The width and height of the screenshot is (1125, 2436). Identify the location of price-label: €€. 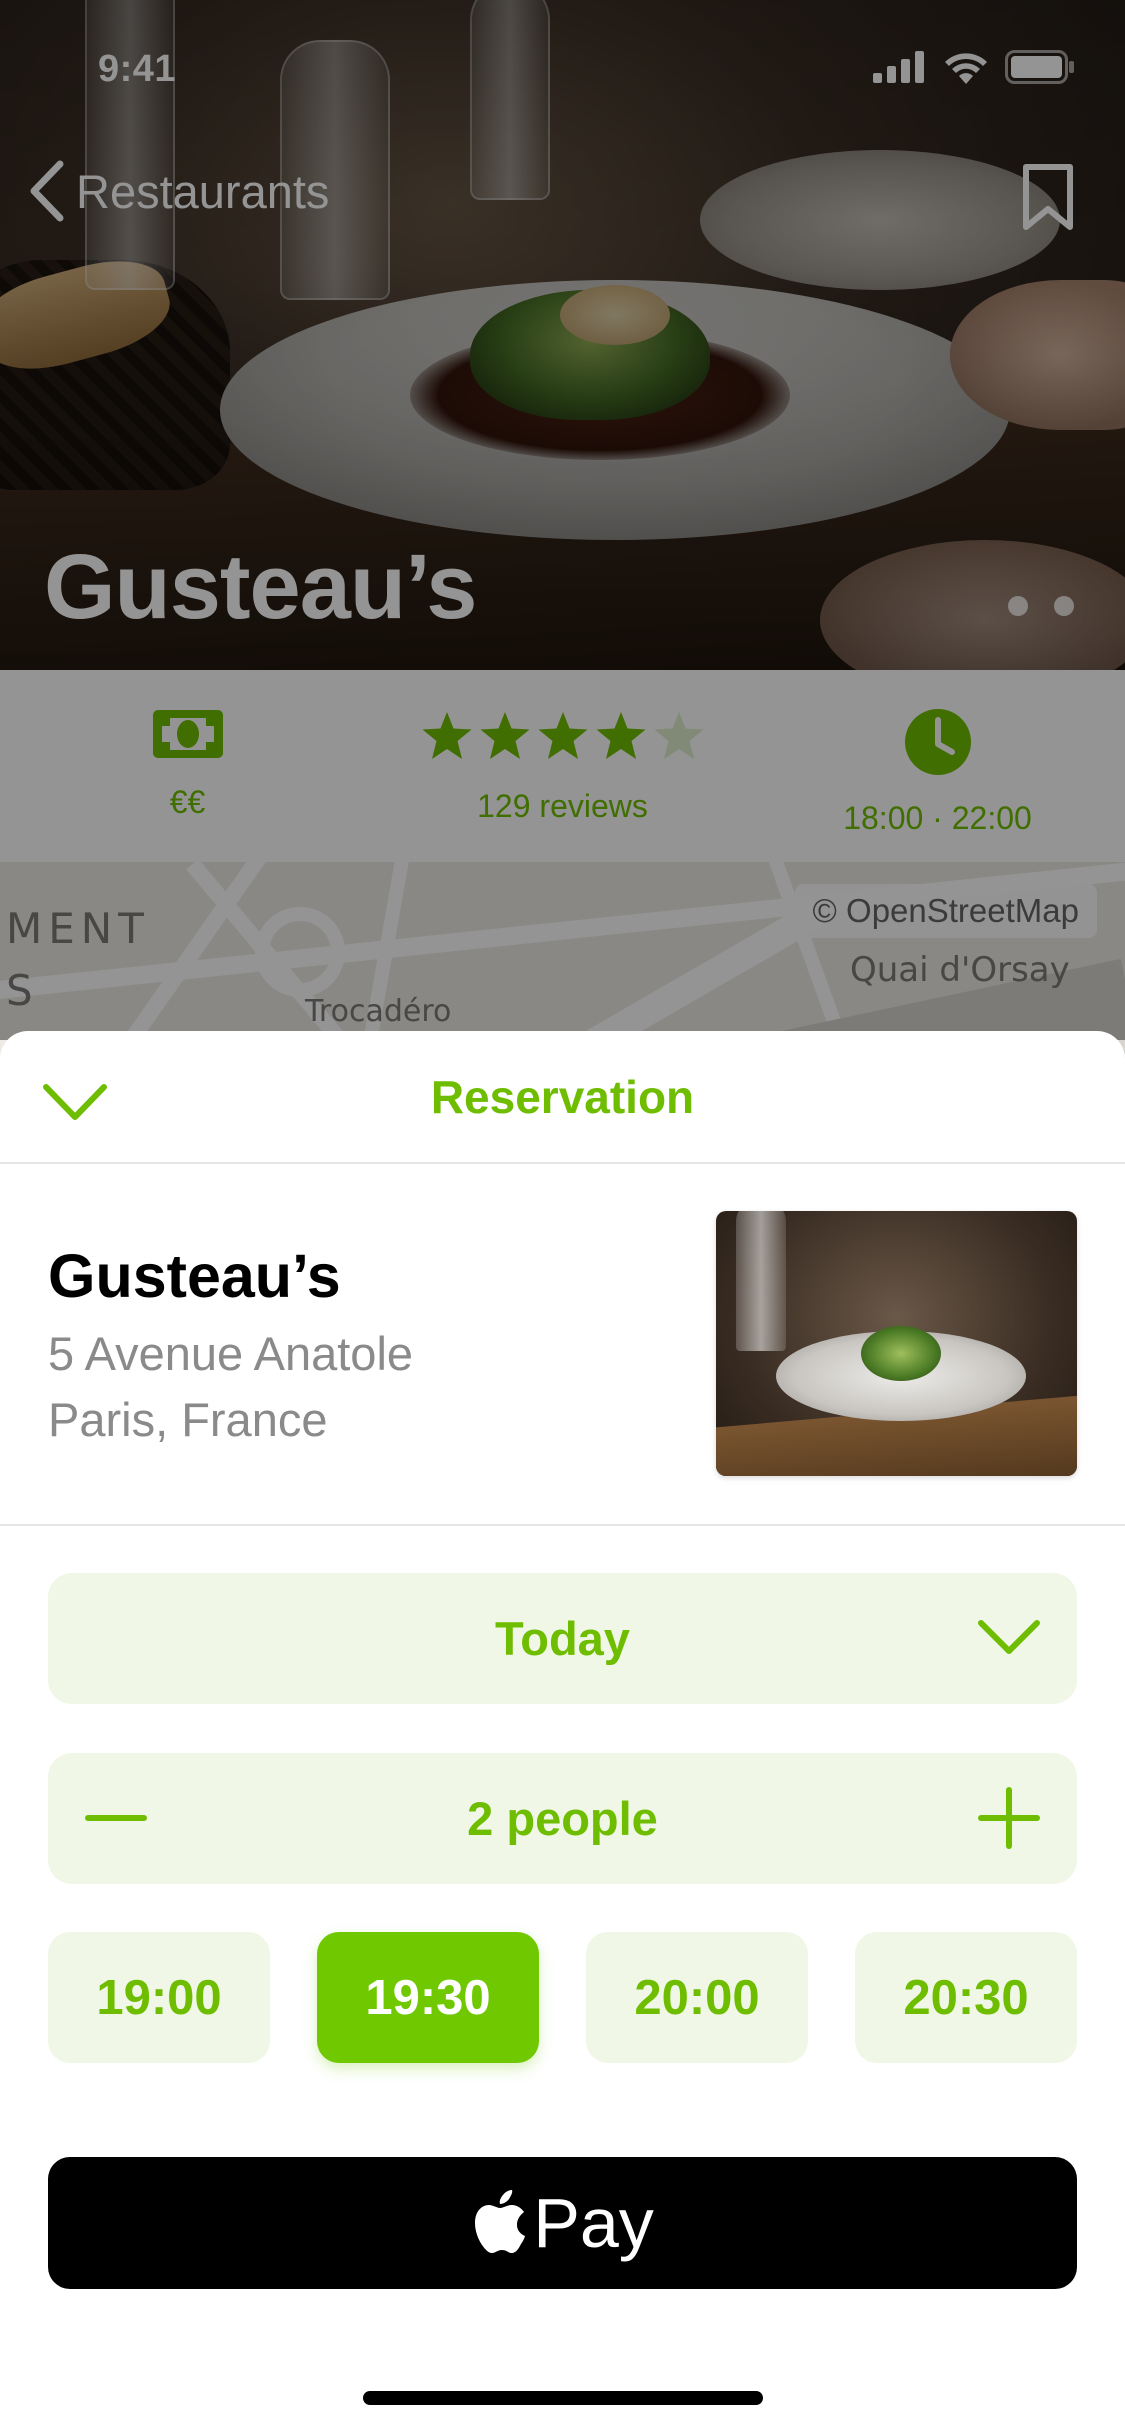
(187, 802).